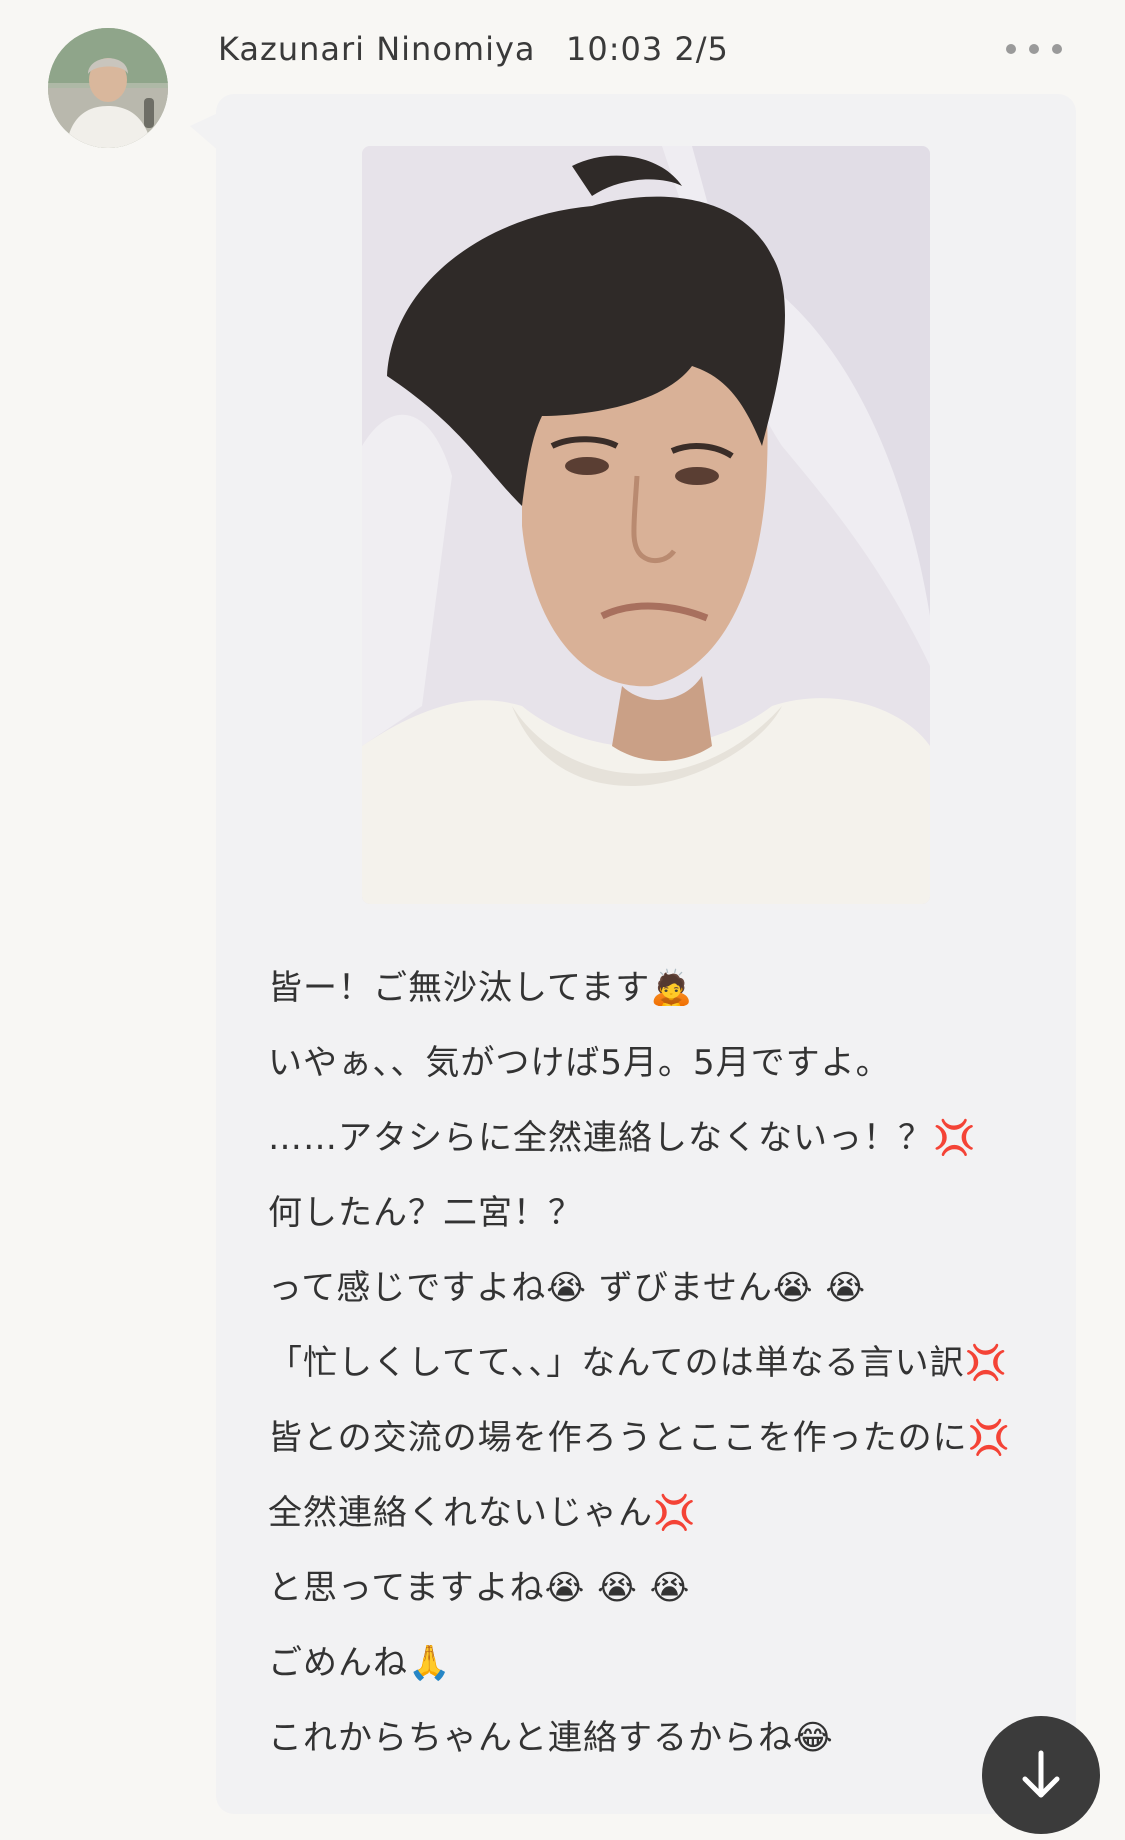  What do you see at coordinates (425, 1213) in the screenshot?
I see `message-line: 何したん？二宮！？` at bounding box center [425, 1213].